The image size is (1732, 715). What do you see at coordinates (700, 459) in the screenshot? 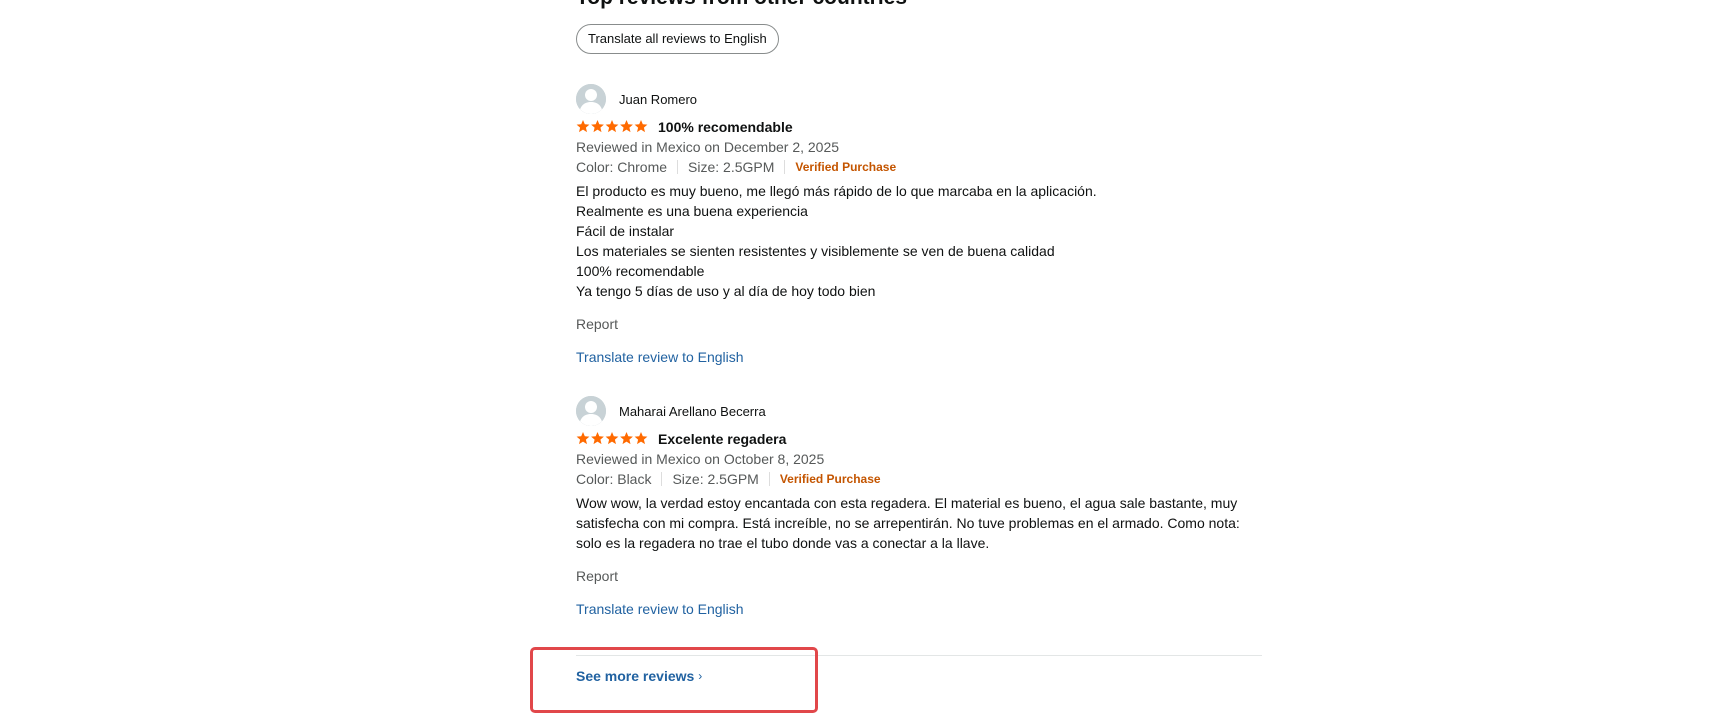
I see `review-date: Reviewed in Mexico on October 8, 2025` at bounding box center [700, 459].